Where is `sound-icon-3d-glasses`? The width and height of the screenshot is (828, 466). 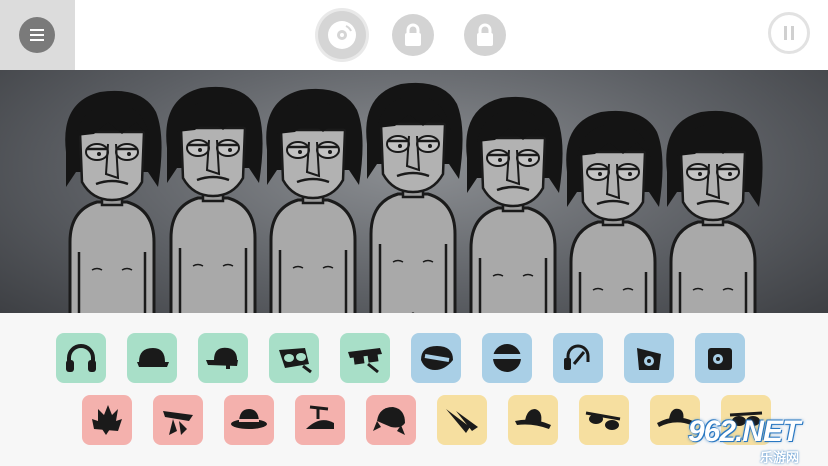 sound-icon-3d-glasses is located at coordinates (365, 358).